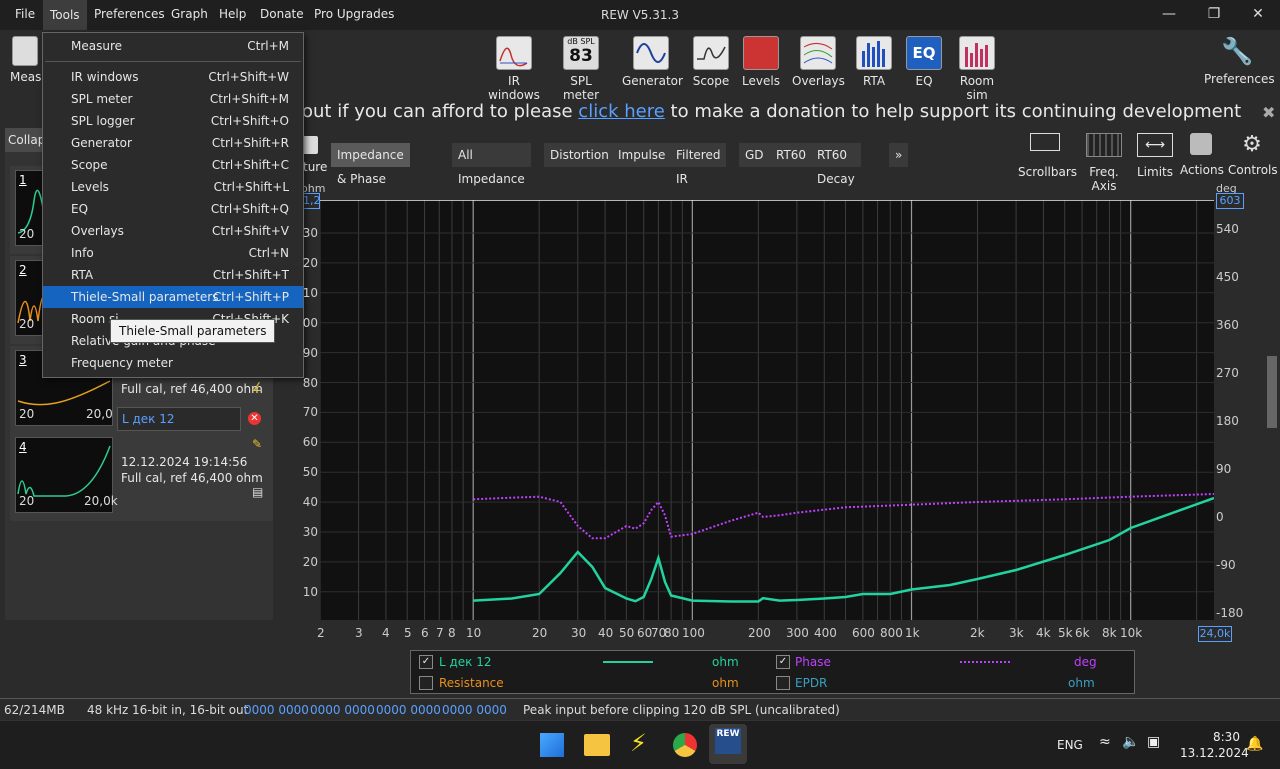 The image size is (1280, 769). I want to click on menu-item-spl-logger: SPL logger Ctrl+Shift+O, so click(173, 121).